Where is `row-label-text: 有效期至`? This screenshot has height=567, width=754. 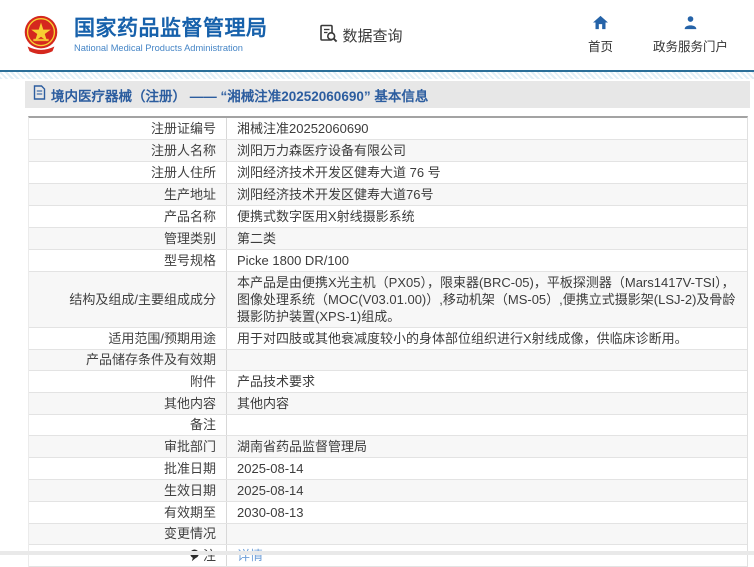 row-label-text: 有效期至 is located at coordinates (189, 512).